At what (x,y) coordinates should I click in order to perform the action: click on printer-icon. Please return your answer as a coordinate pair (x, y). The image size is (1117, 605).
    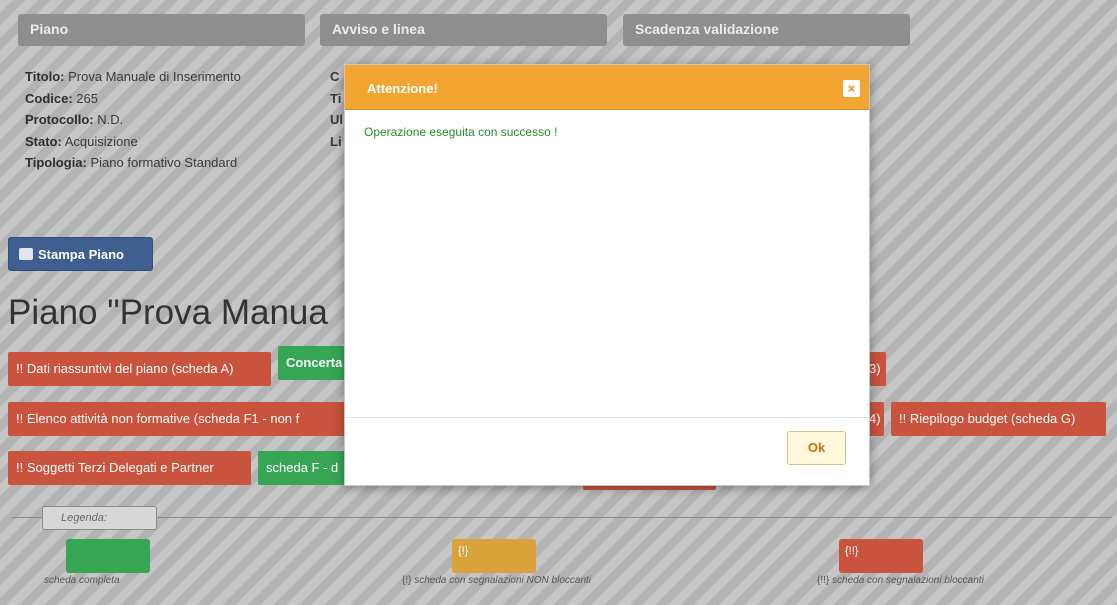
    Looking at the image, I should click on (26, 254).